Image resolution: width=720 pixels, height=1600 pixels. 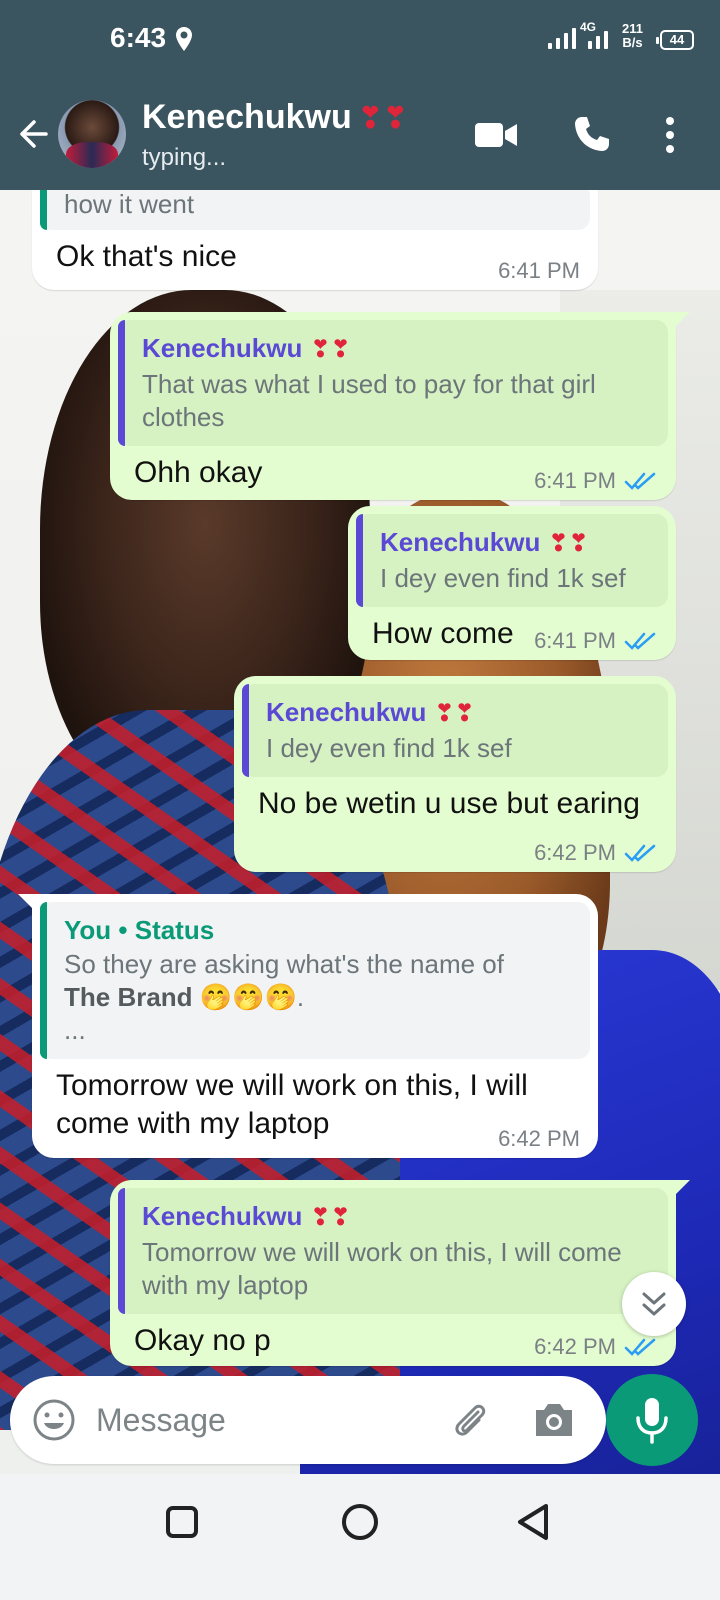 What do you see at coordinates (182, 1522) in the screenshot?
I see `recent-apps-icon` at bounding box center [182, 1522].